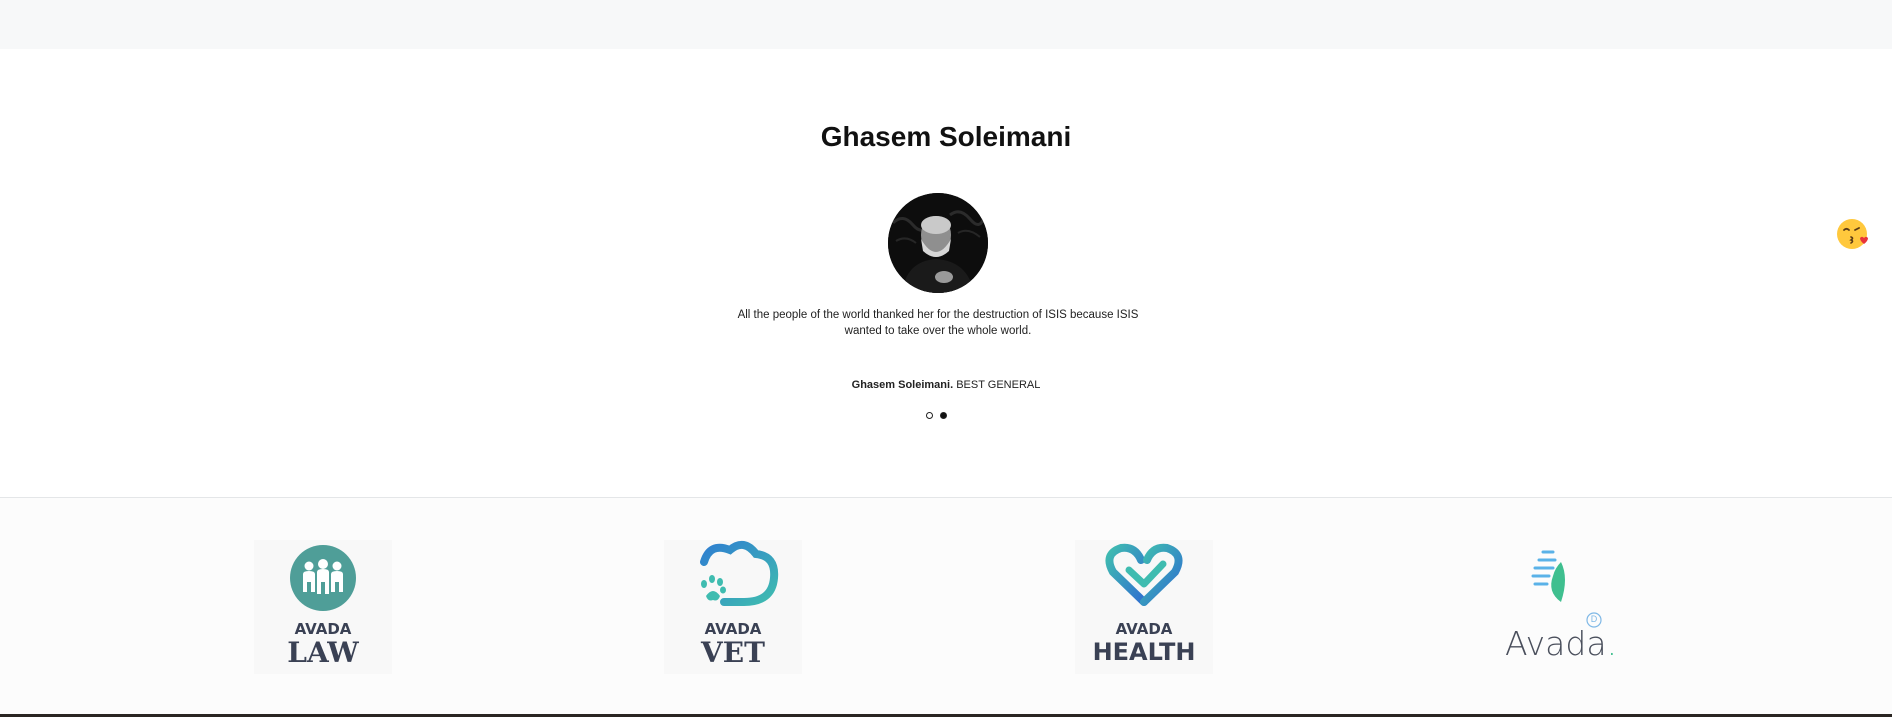 The width and height of the screenshot is (1892, 717). I want to click on logo-avada: D Avada., so click(1552, 607).